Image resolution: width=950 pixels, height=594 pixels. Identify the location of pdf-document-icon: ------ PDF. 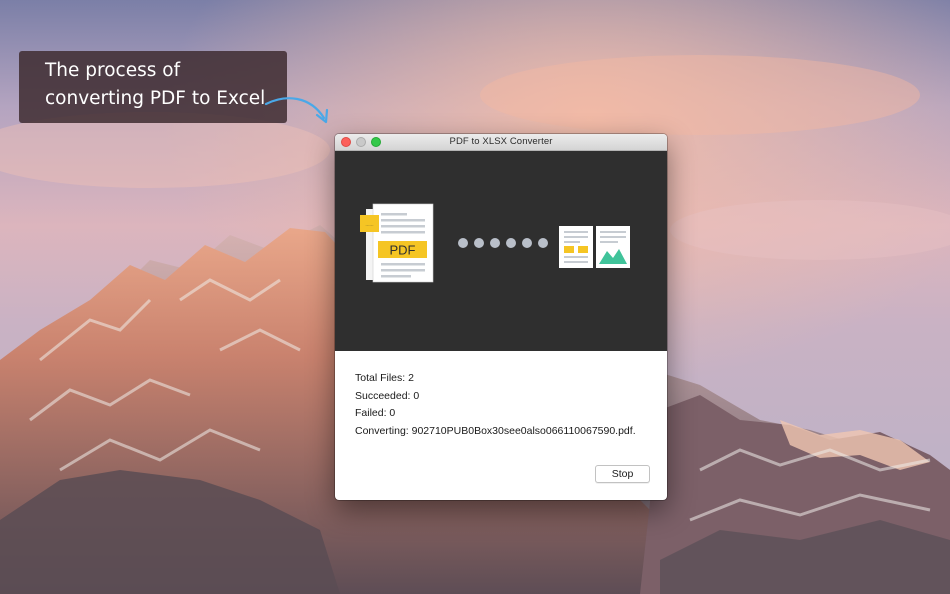
(397, 243).